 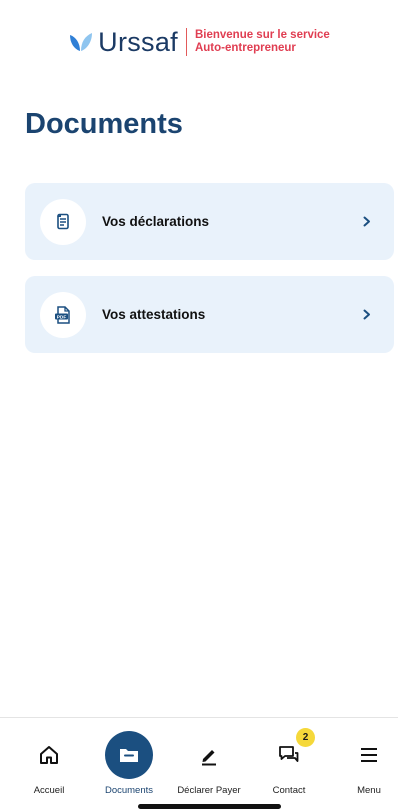 I want to click on nav-label-contact: Contact, so click(x=289, y=790).